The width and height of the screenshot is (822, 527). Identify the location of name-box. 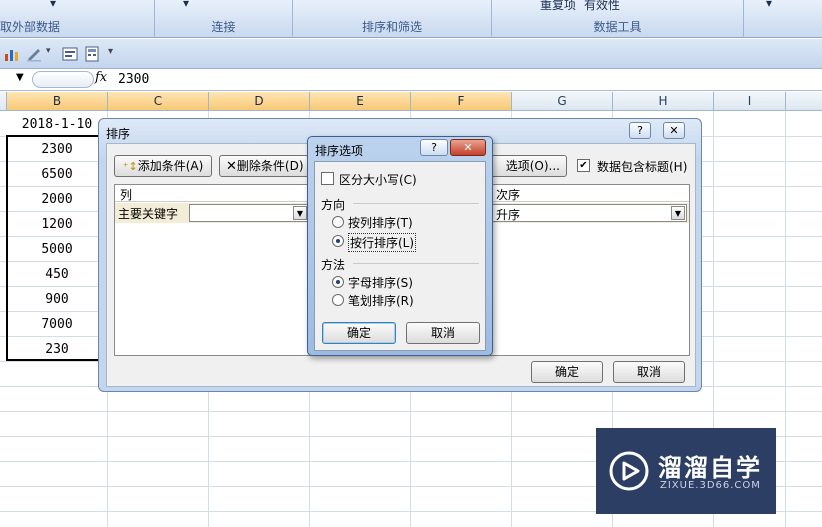
(63, 79).